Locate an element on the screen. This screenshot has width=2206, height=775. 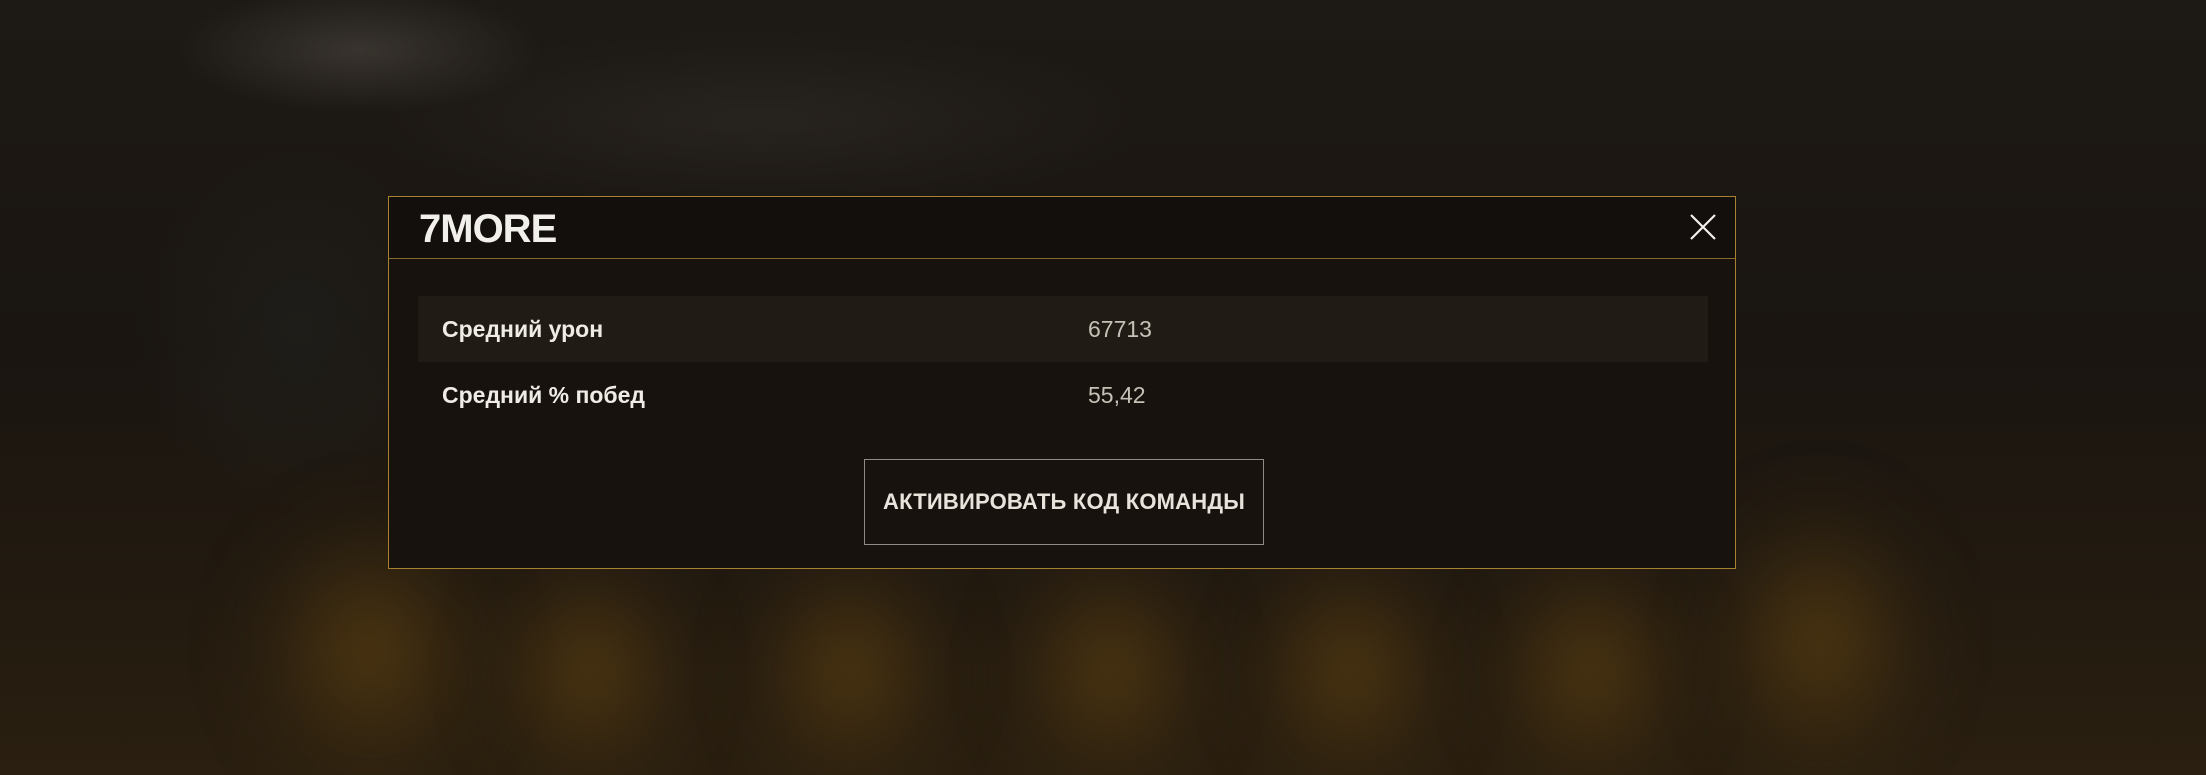
activate-team-code-button: АКТИВИРОВАТЬ КОД КОМАНДЫ is located at coordinates (1064, 502).